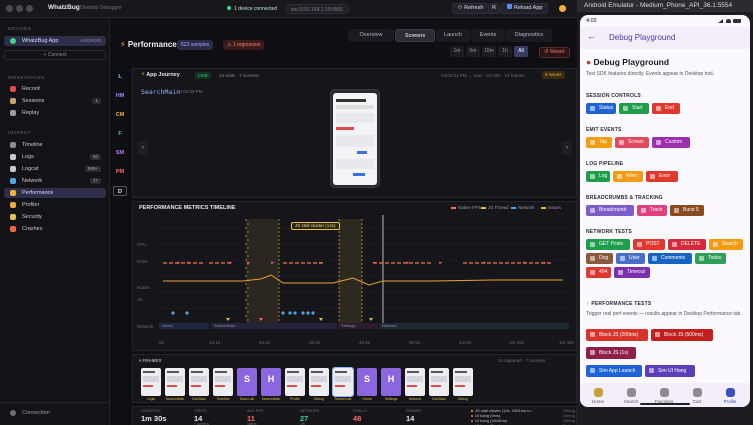  I want to click on range-1m: 1m, so click(457, 51).